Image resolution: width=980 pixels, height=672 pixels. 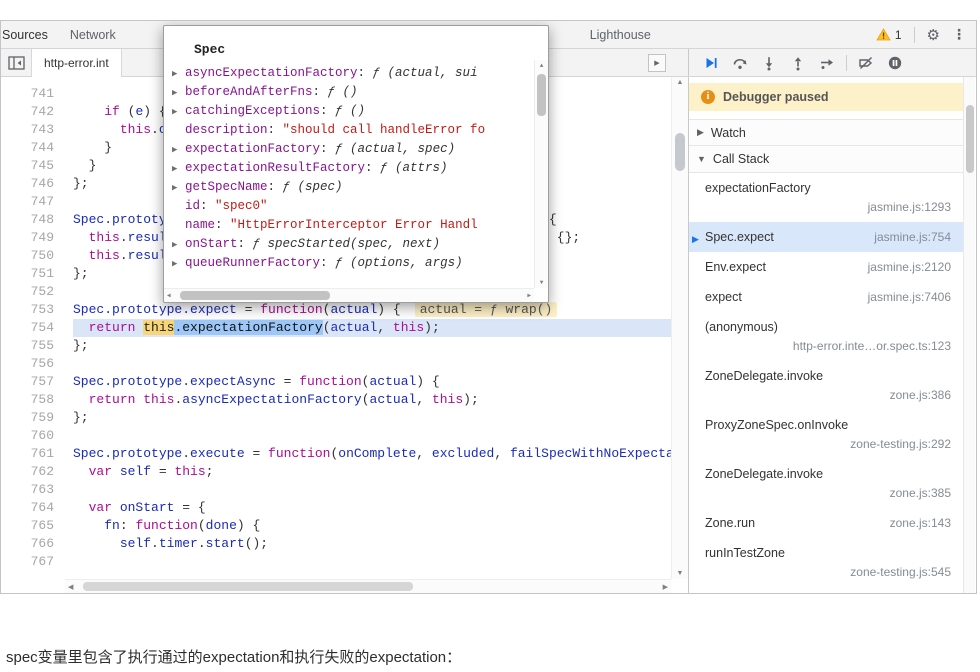 What do you see at coordinates (30, 35) in the screenshot?
I see `tab-sources: Sources` at bounding box center [30, 35].